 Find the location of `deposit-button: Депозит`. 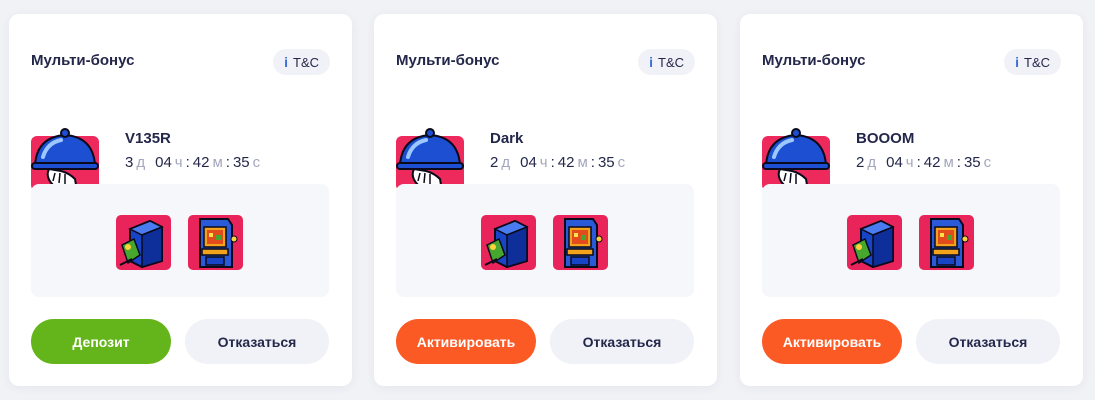

deposit-button: Депозит is located at coordinates (101, 341).